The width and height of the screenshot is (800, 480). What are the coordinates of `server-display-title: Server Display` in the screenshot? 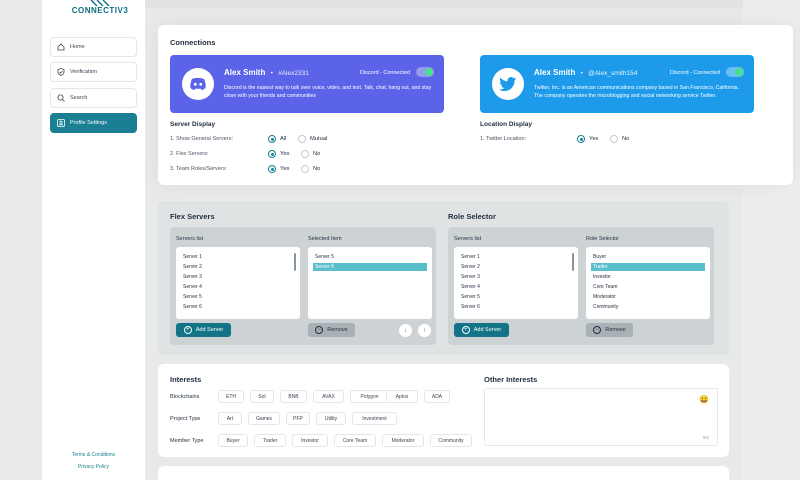 It's located at (193, 124).